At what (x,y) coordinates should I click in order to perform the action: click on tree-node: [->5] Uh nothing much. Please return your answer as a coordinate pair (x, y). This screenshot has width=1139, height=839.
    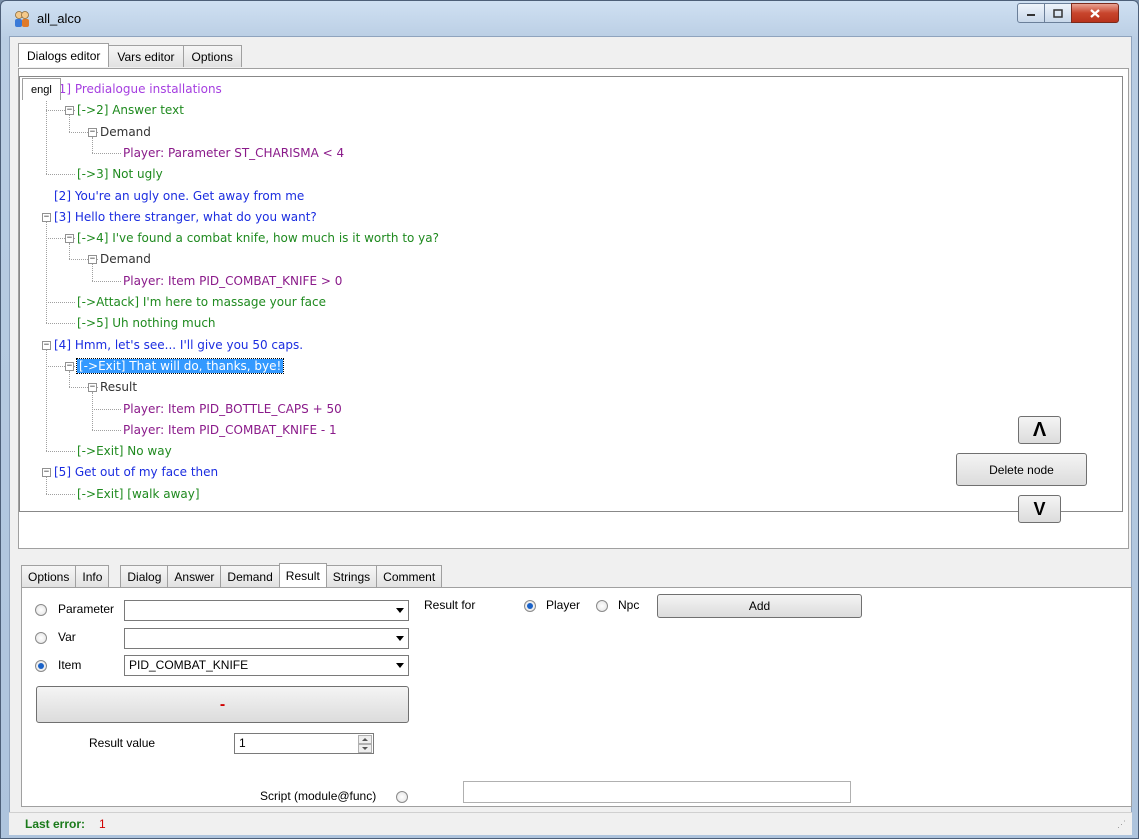
    Looking at the image, I should click on (146, 323).